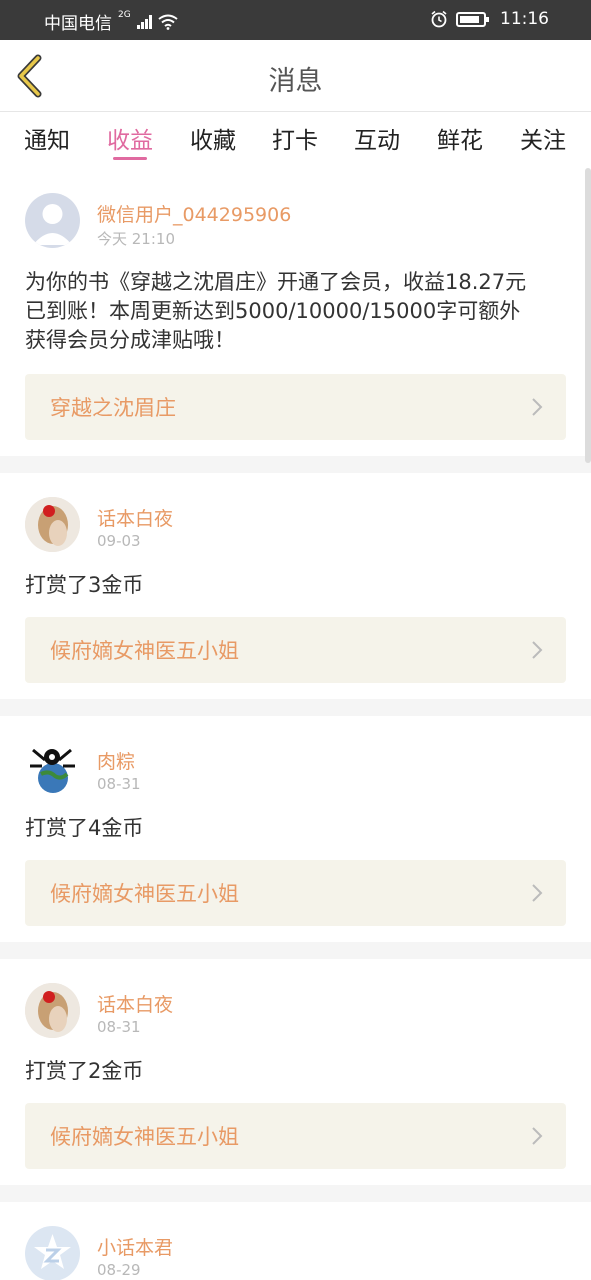 The image size is (591, 1280). Describe the element at coordinates (124, 14) in the screenshot. I see `network-type-label: 2G` at that location.